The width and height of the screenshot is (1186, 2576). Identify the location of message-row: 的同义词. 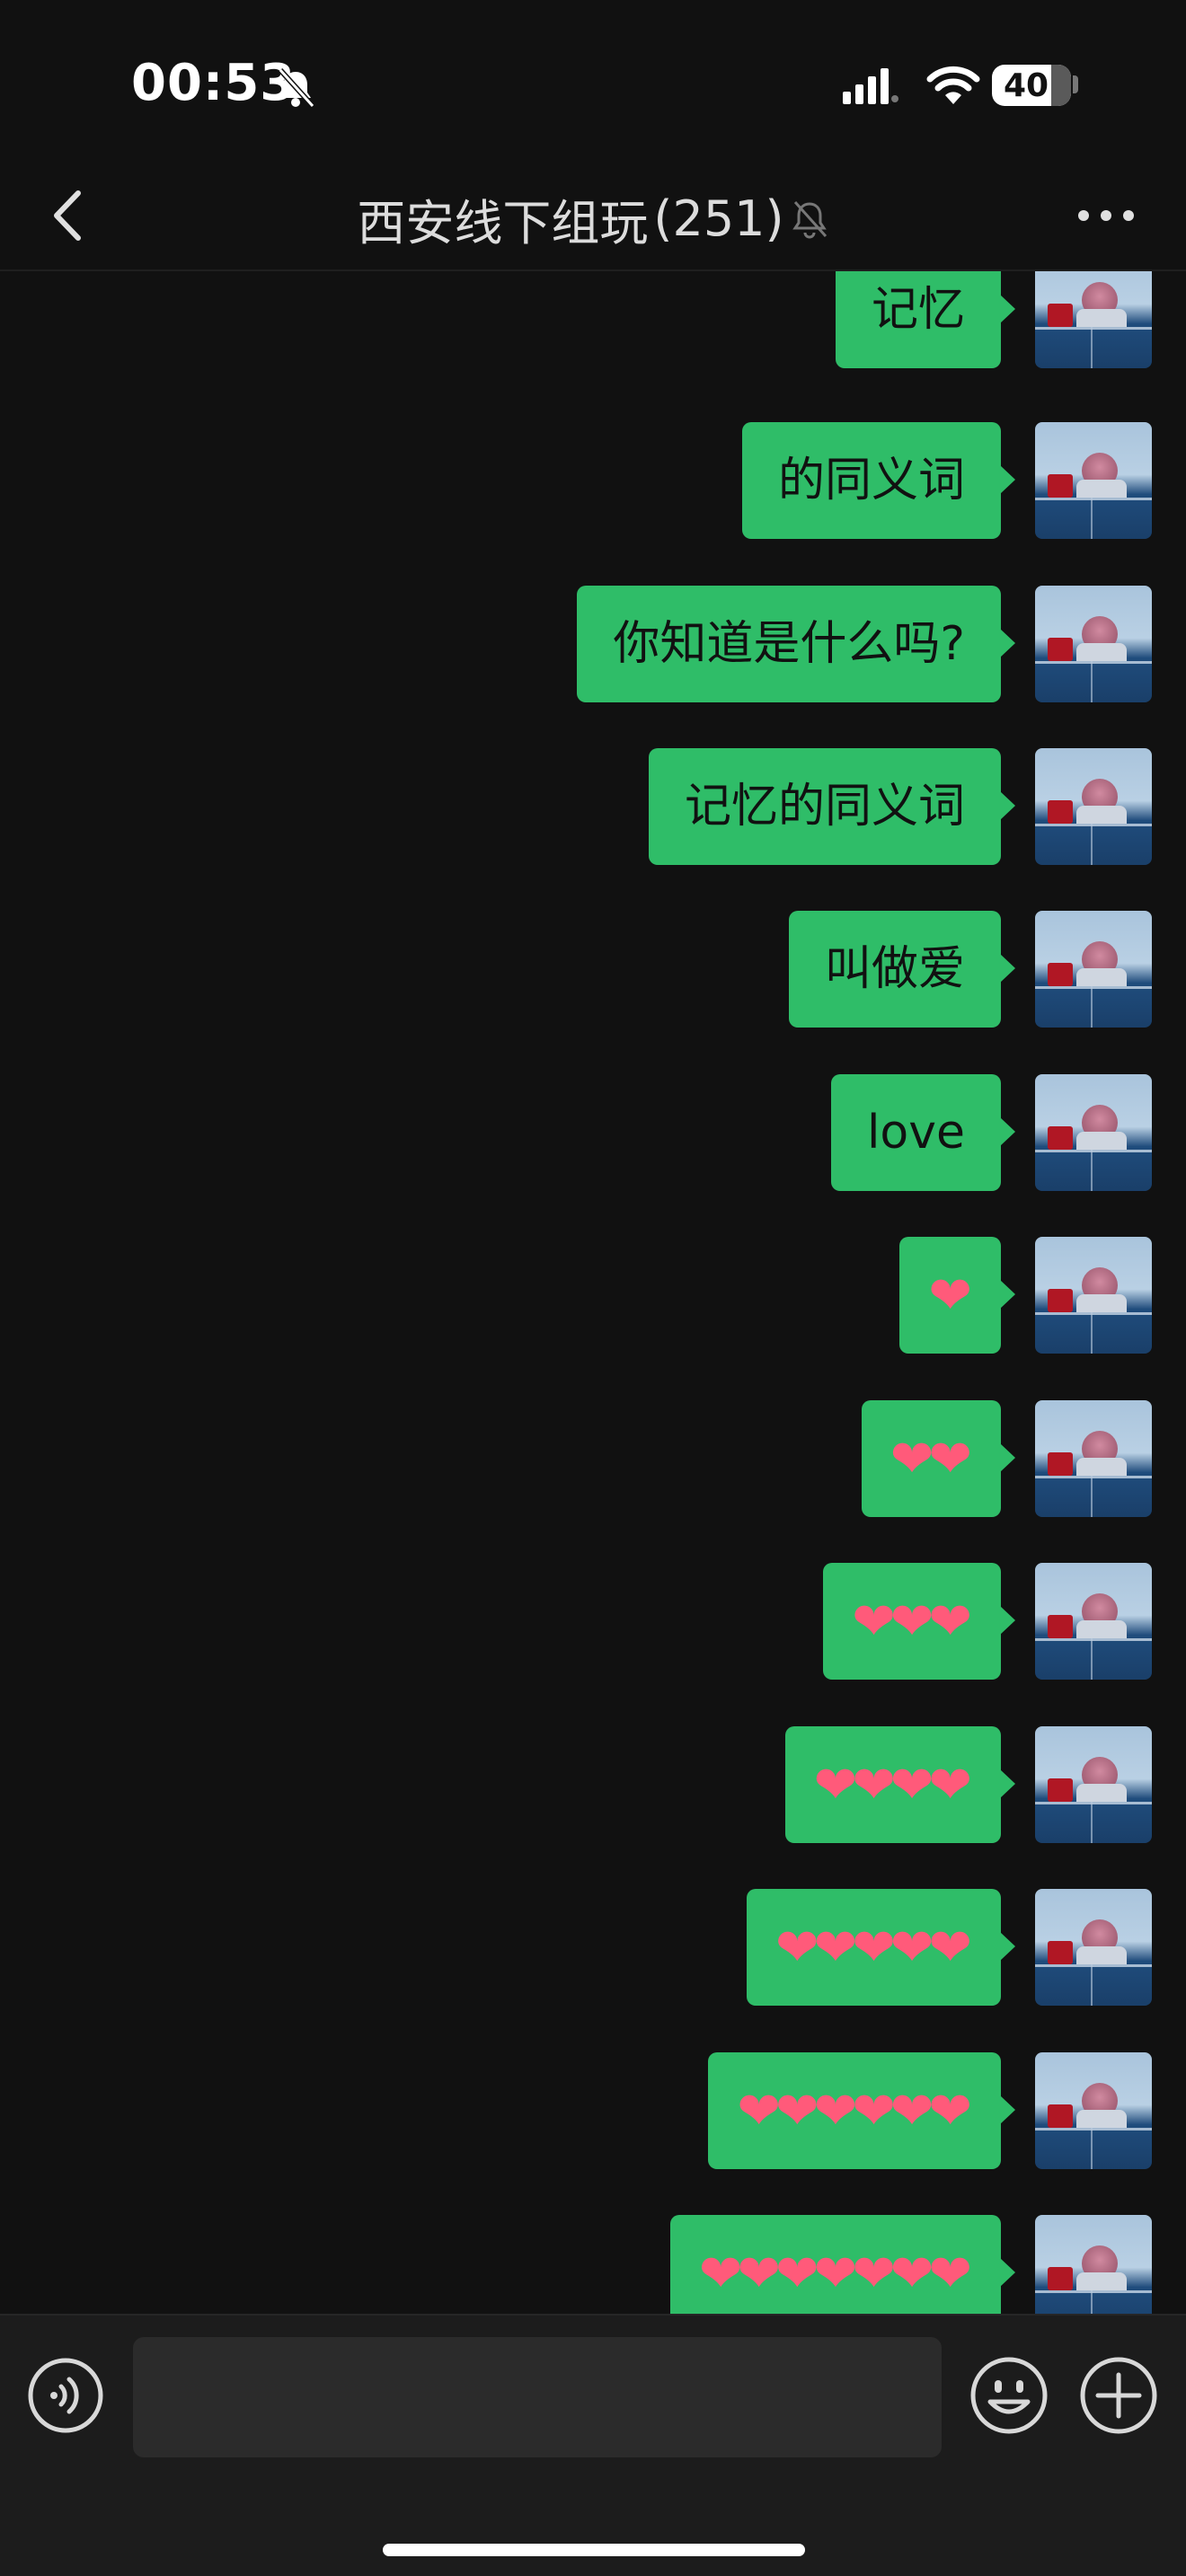
(946, 480).